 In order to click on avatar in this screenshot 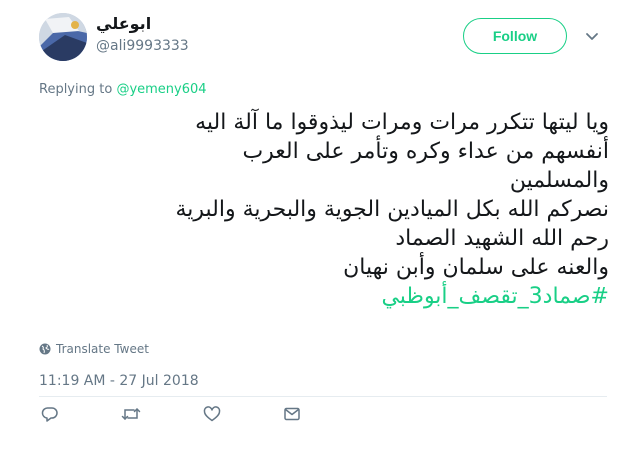, I will do `click(63, 37)`.